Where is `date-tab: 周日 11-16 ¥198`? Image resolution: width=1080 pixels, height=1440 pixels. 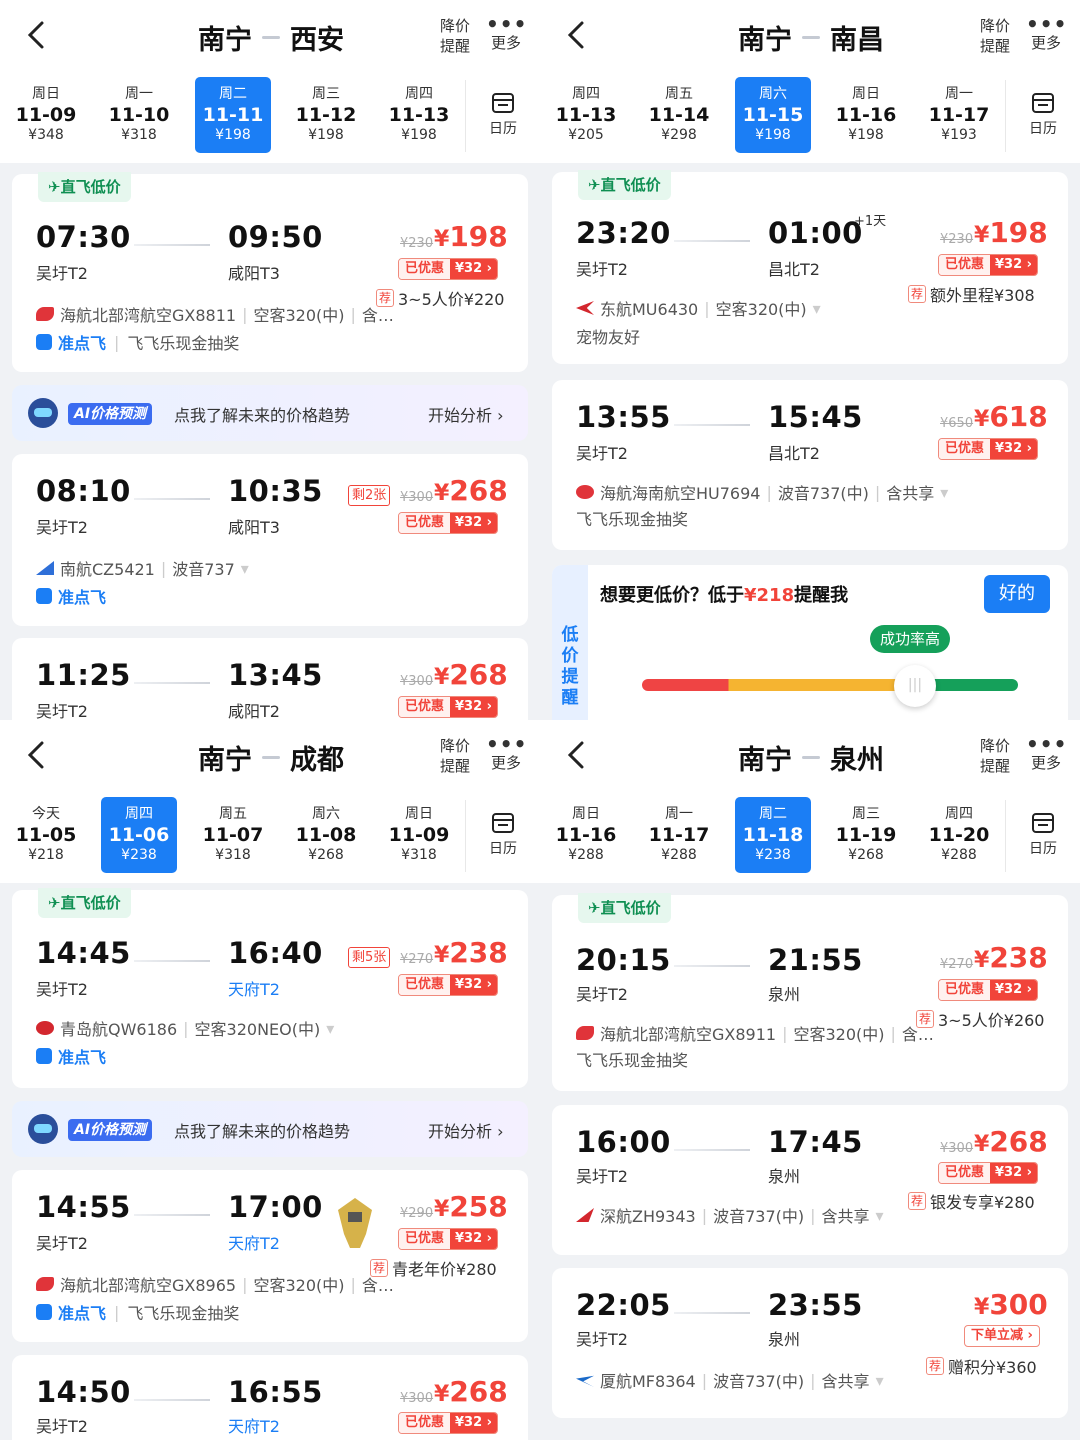
date-tab: 周日 11-16 ¥198 is located at coordinates (866, 115).